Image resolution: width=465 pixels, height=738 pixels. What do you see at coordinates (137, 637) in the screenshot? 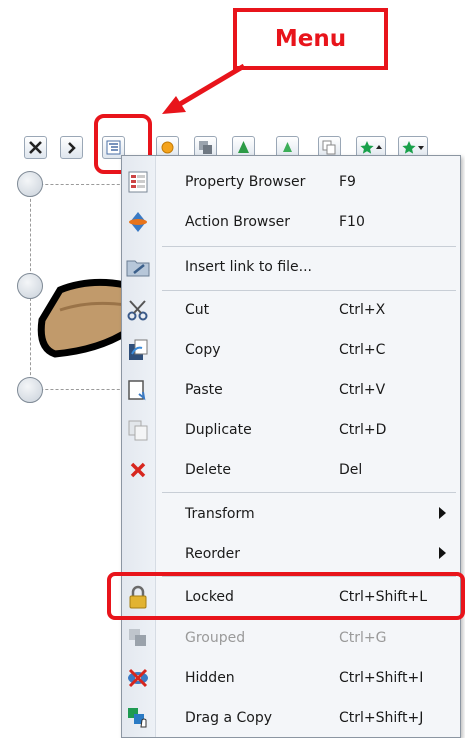
I see `group-icon` at bounding box center [137, 637].